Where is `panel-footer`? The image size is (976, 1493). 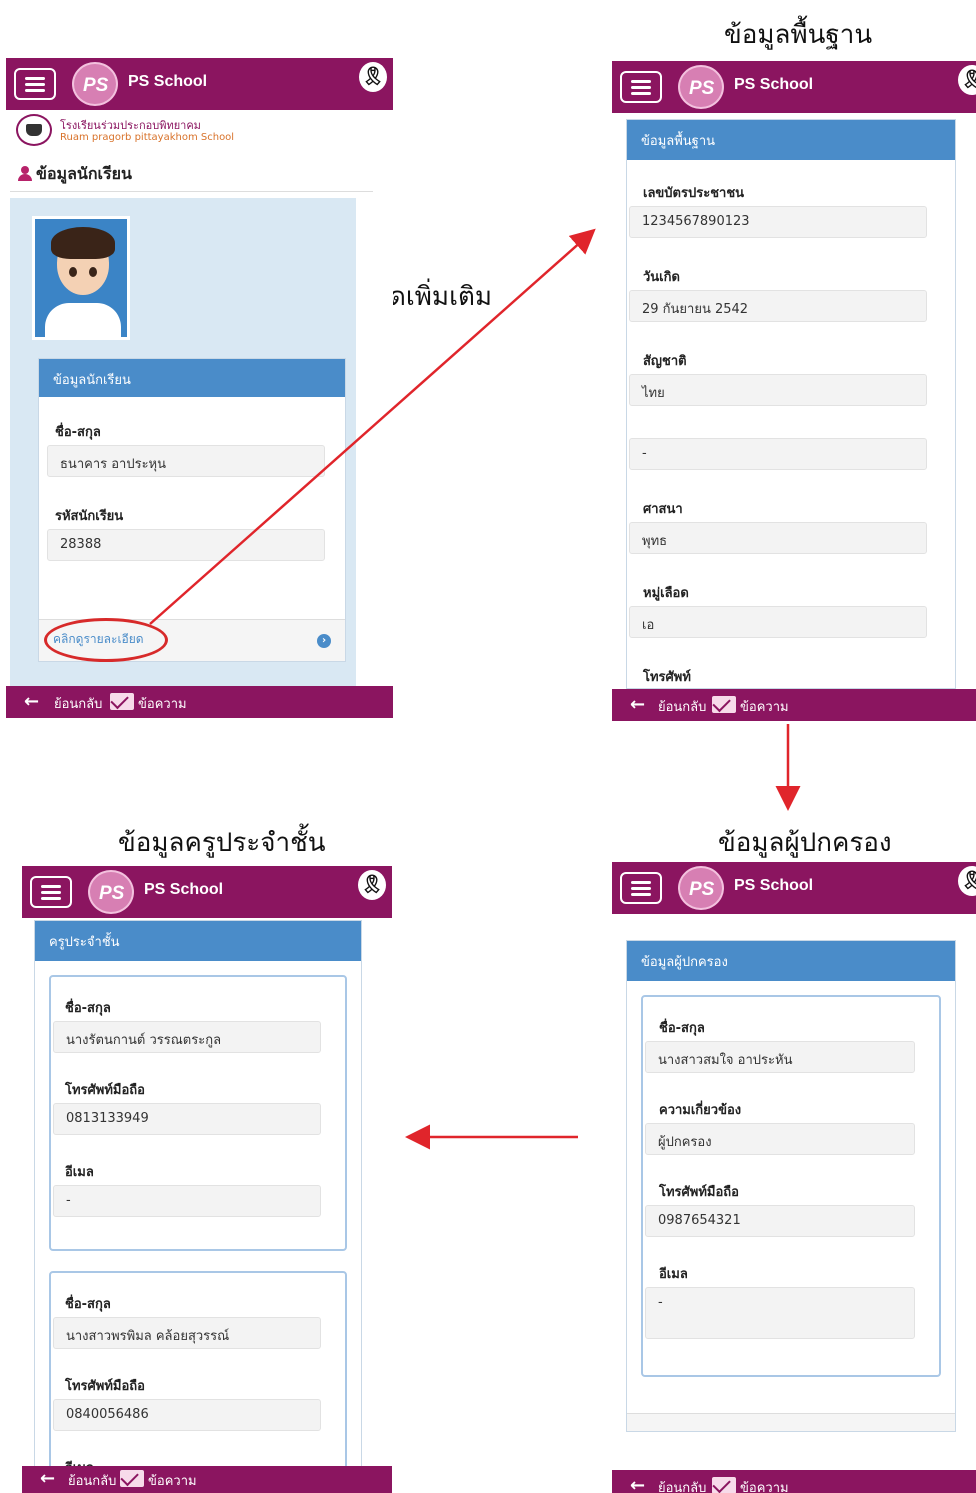 panel-footer is located at coordinates (791, 1422).